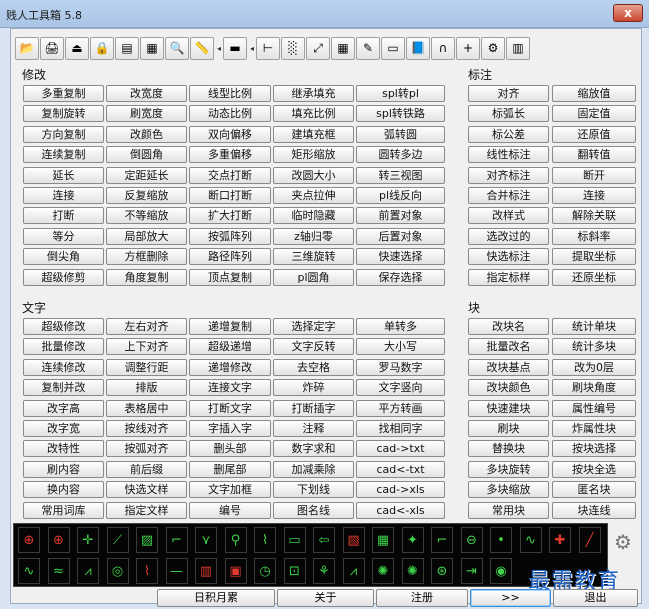 This screenshot has width=649, height=609. Describe the element at coordinates (293, 48) in the screenshot. I see `gradient-icon: ░` at that location.